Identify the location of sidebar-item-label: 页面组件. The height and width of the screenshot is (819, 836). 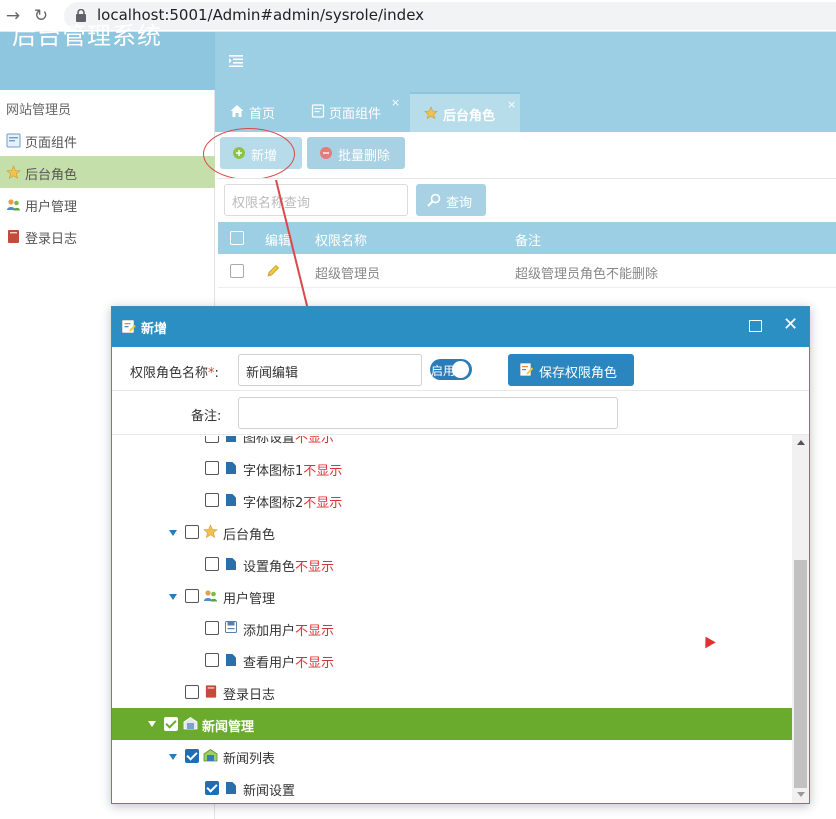
(51, 143).